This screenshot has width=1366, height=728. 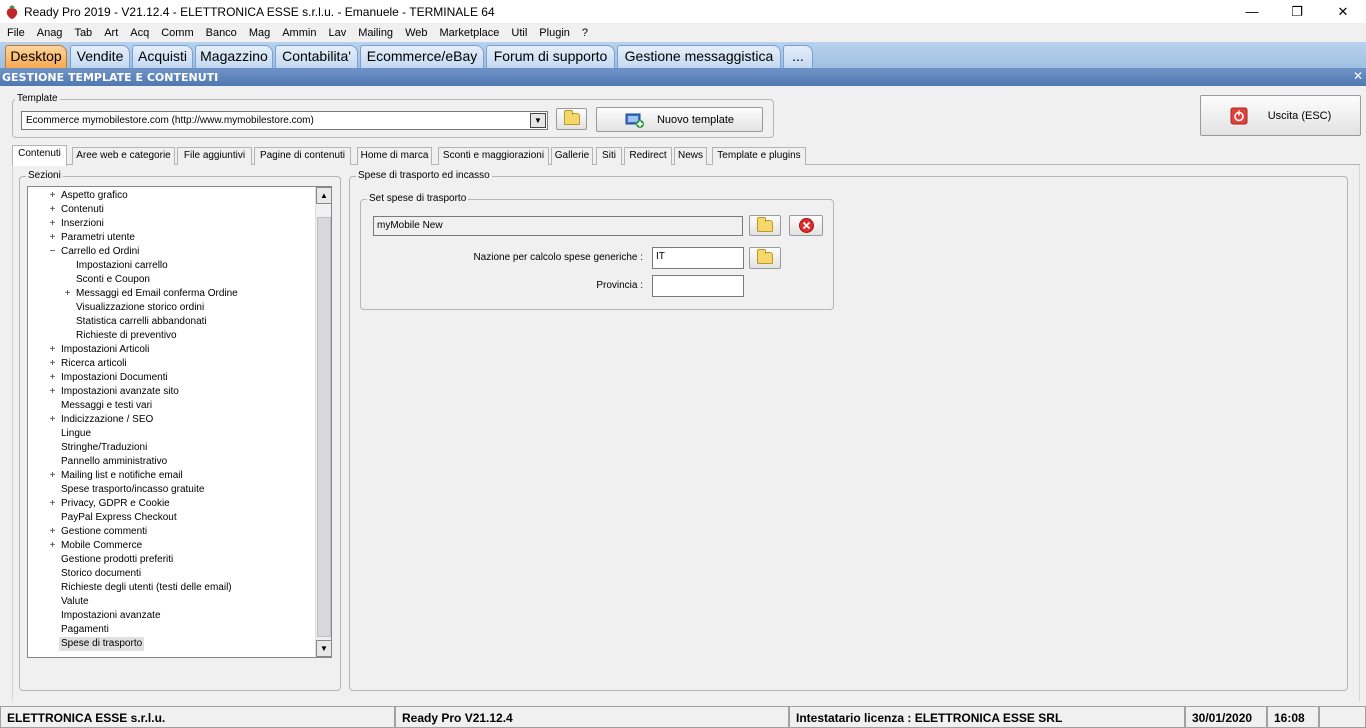 I want to click on tab-acquisti: Acquisti, so click(x=162, y=56).